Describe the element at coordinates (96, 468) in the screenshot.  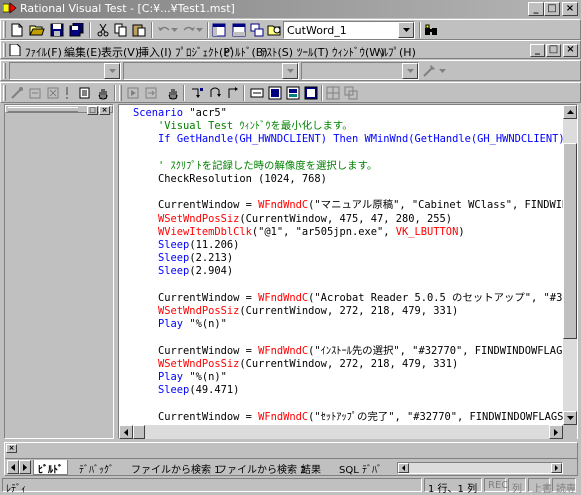
I see `output-tab-debug: ﾃﾞﾊﾞｯｸﾞ` at that location.